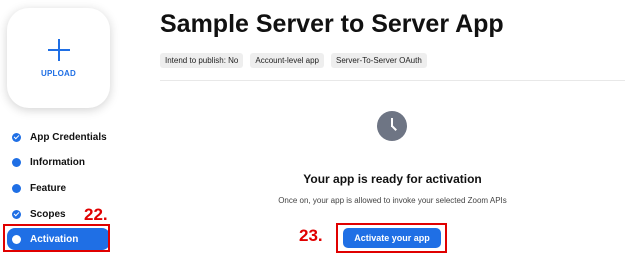 This screenshot has width=630, height=257. I want to click on divider, so click(392, 80).